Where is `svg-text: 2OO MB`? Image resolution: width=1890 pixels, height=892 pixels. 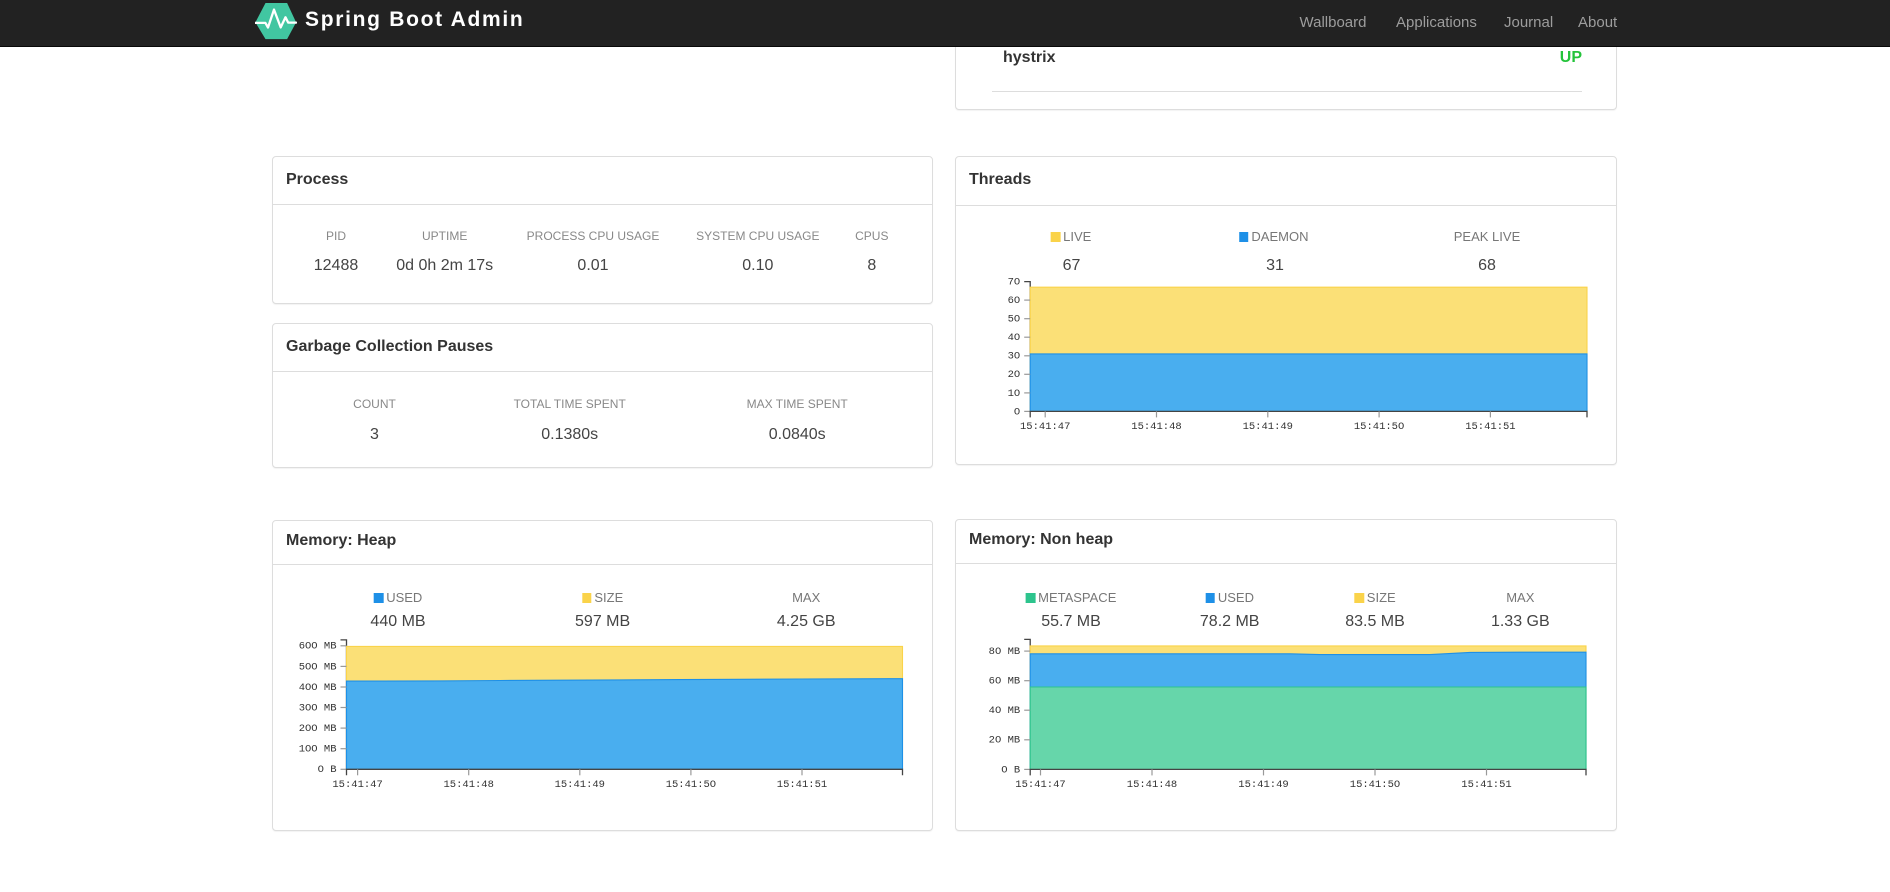 svg-text: 2OO MB is located at coordinates (318, 729).